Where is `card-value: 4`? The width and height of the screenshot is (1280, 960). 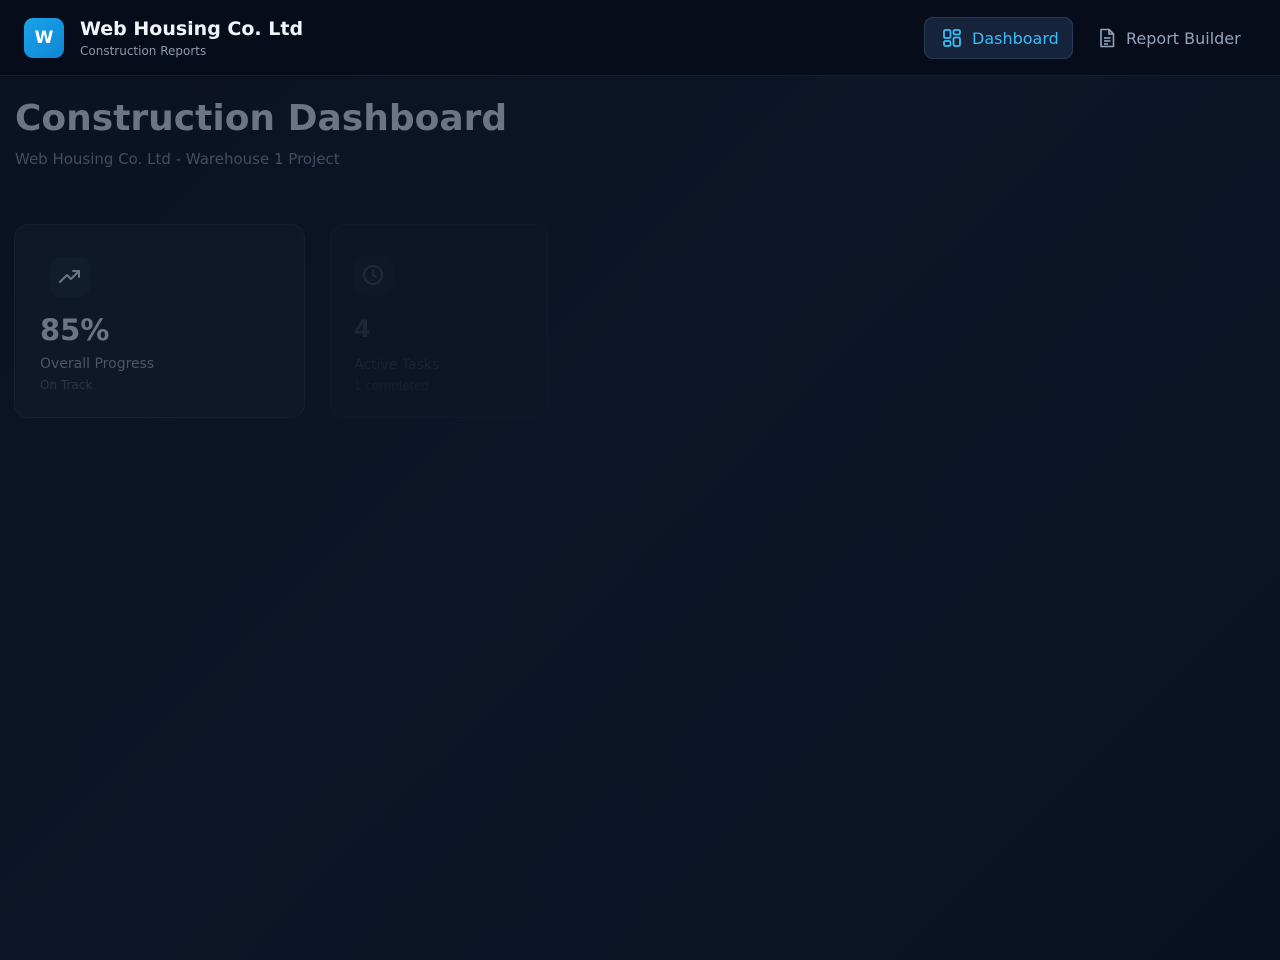
card-value: 4 is located at coordinates (362, 329).